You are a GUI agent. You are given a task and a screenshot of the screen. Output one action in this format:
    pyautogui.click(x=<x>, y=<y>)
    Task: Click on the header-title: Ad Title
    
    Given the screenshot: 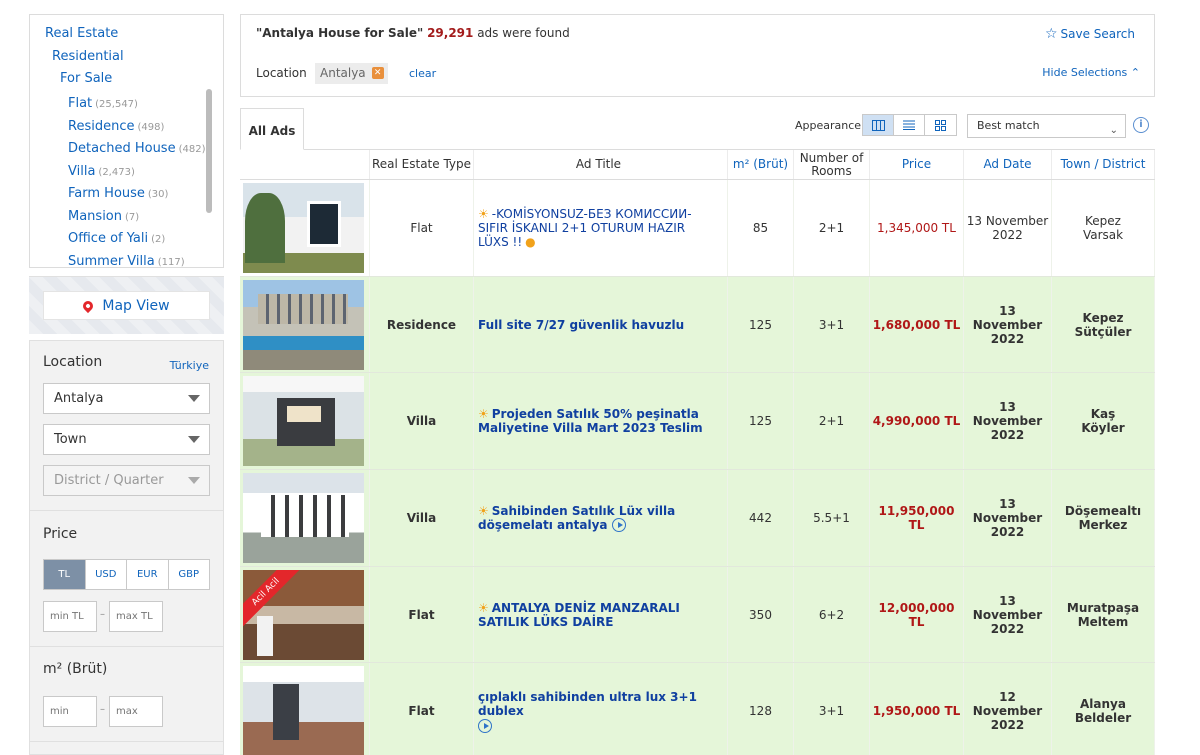 What is the action you would take?
    pyautogui.click(x=601, y=164)
    